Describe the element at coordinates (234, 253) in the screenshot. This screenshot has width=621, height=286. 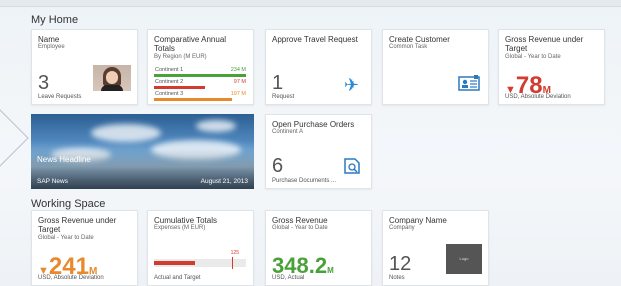
I see `target-label: 125` at that location.